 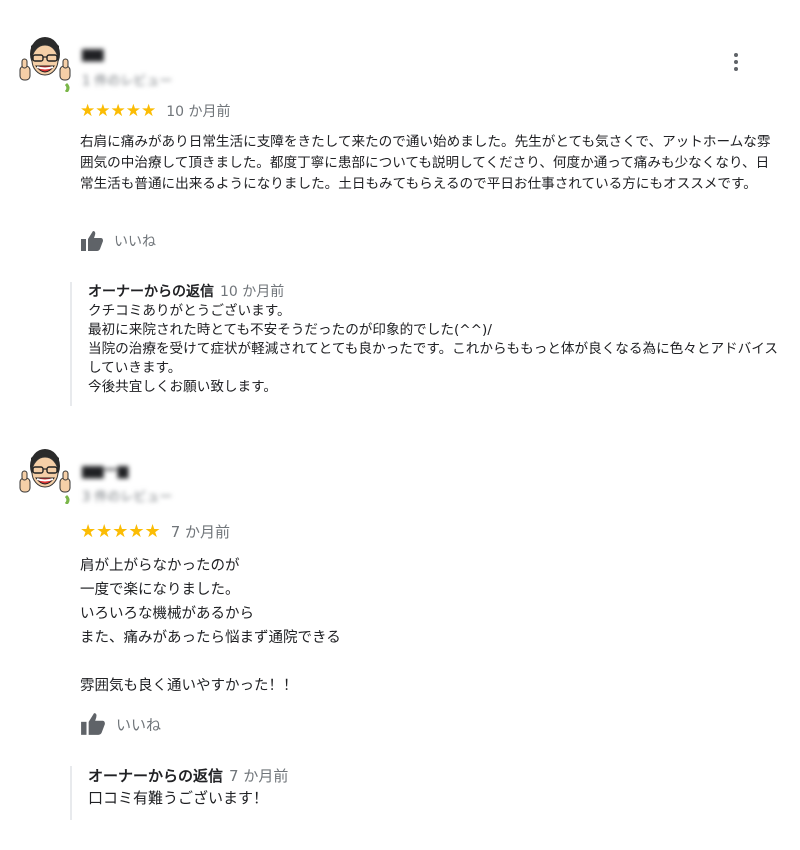 What do you see at coordinates (93, 54) in the screenshot?
I see `reviewer-name: ▆▆` at bounding box center [93, 54].